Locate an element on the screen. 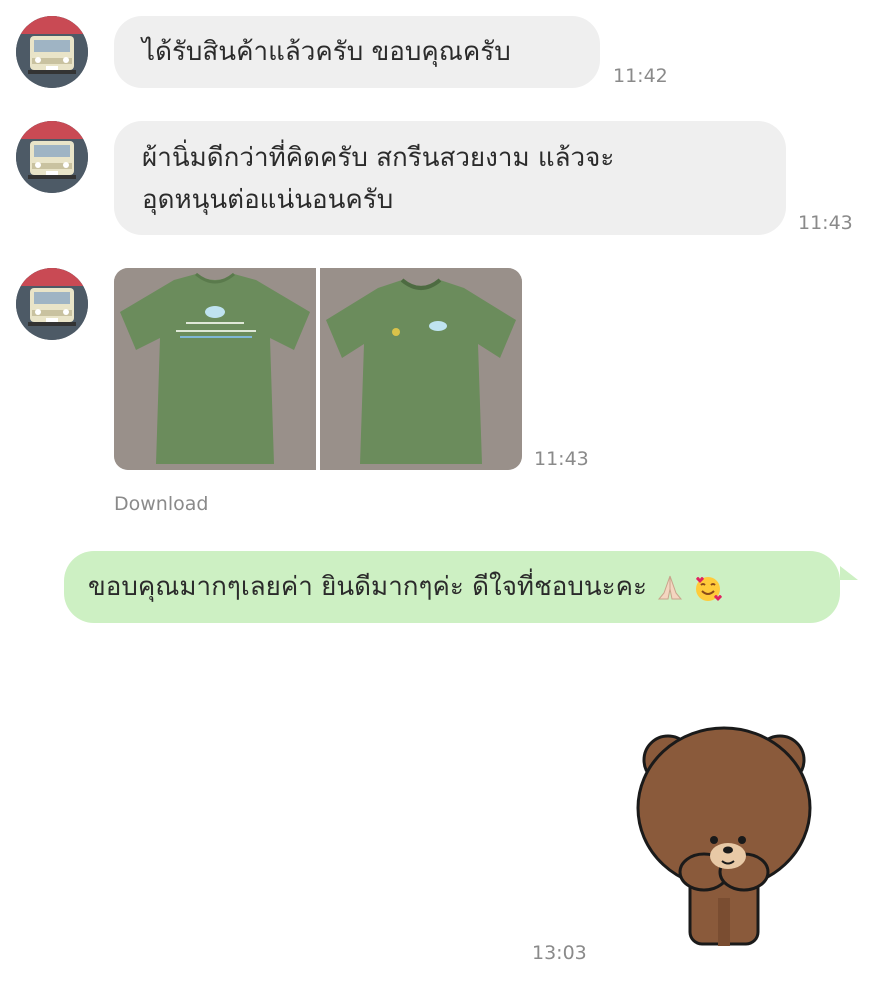 The height and width of the screenshot is (997, 870). pray-emoji is located at coordinates (670, 588).